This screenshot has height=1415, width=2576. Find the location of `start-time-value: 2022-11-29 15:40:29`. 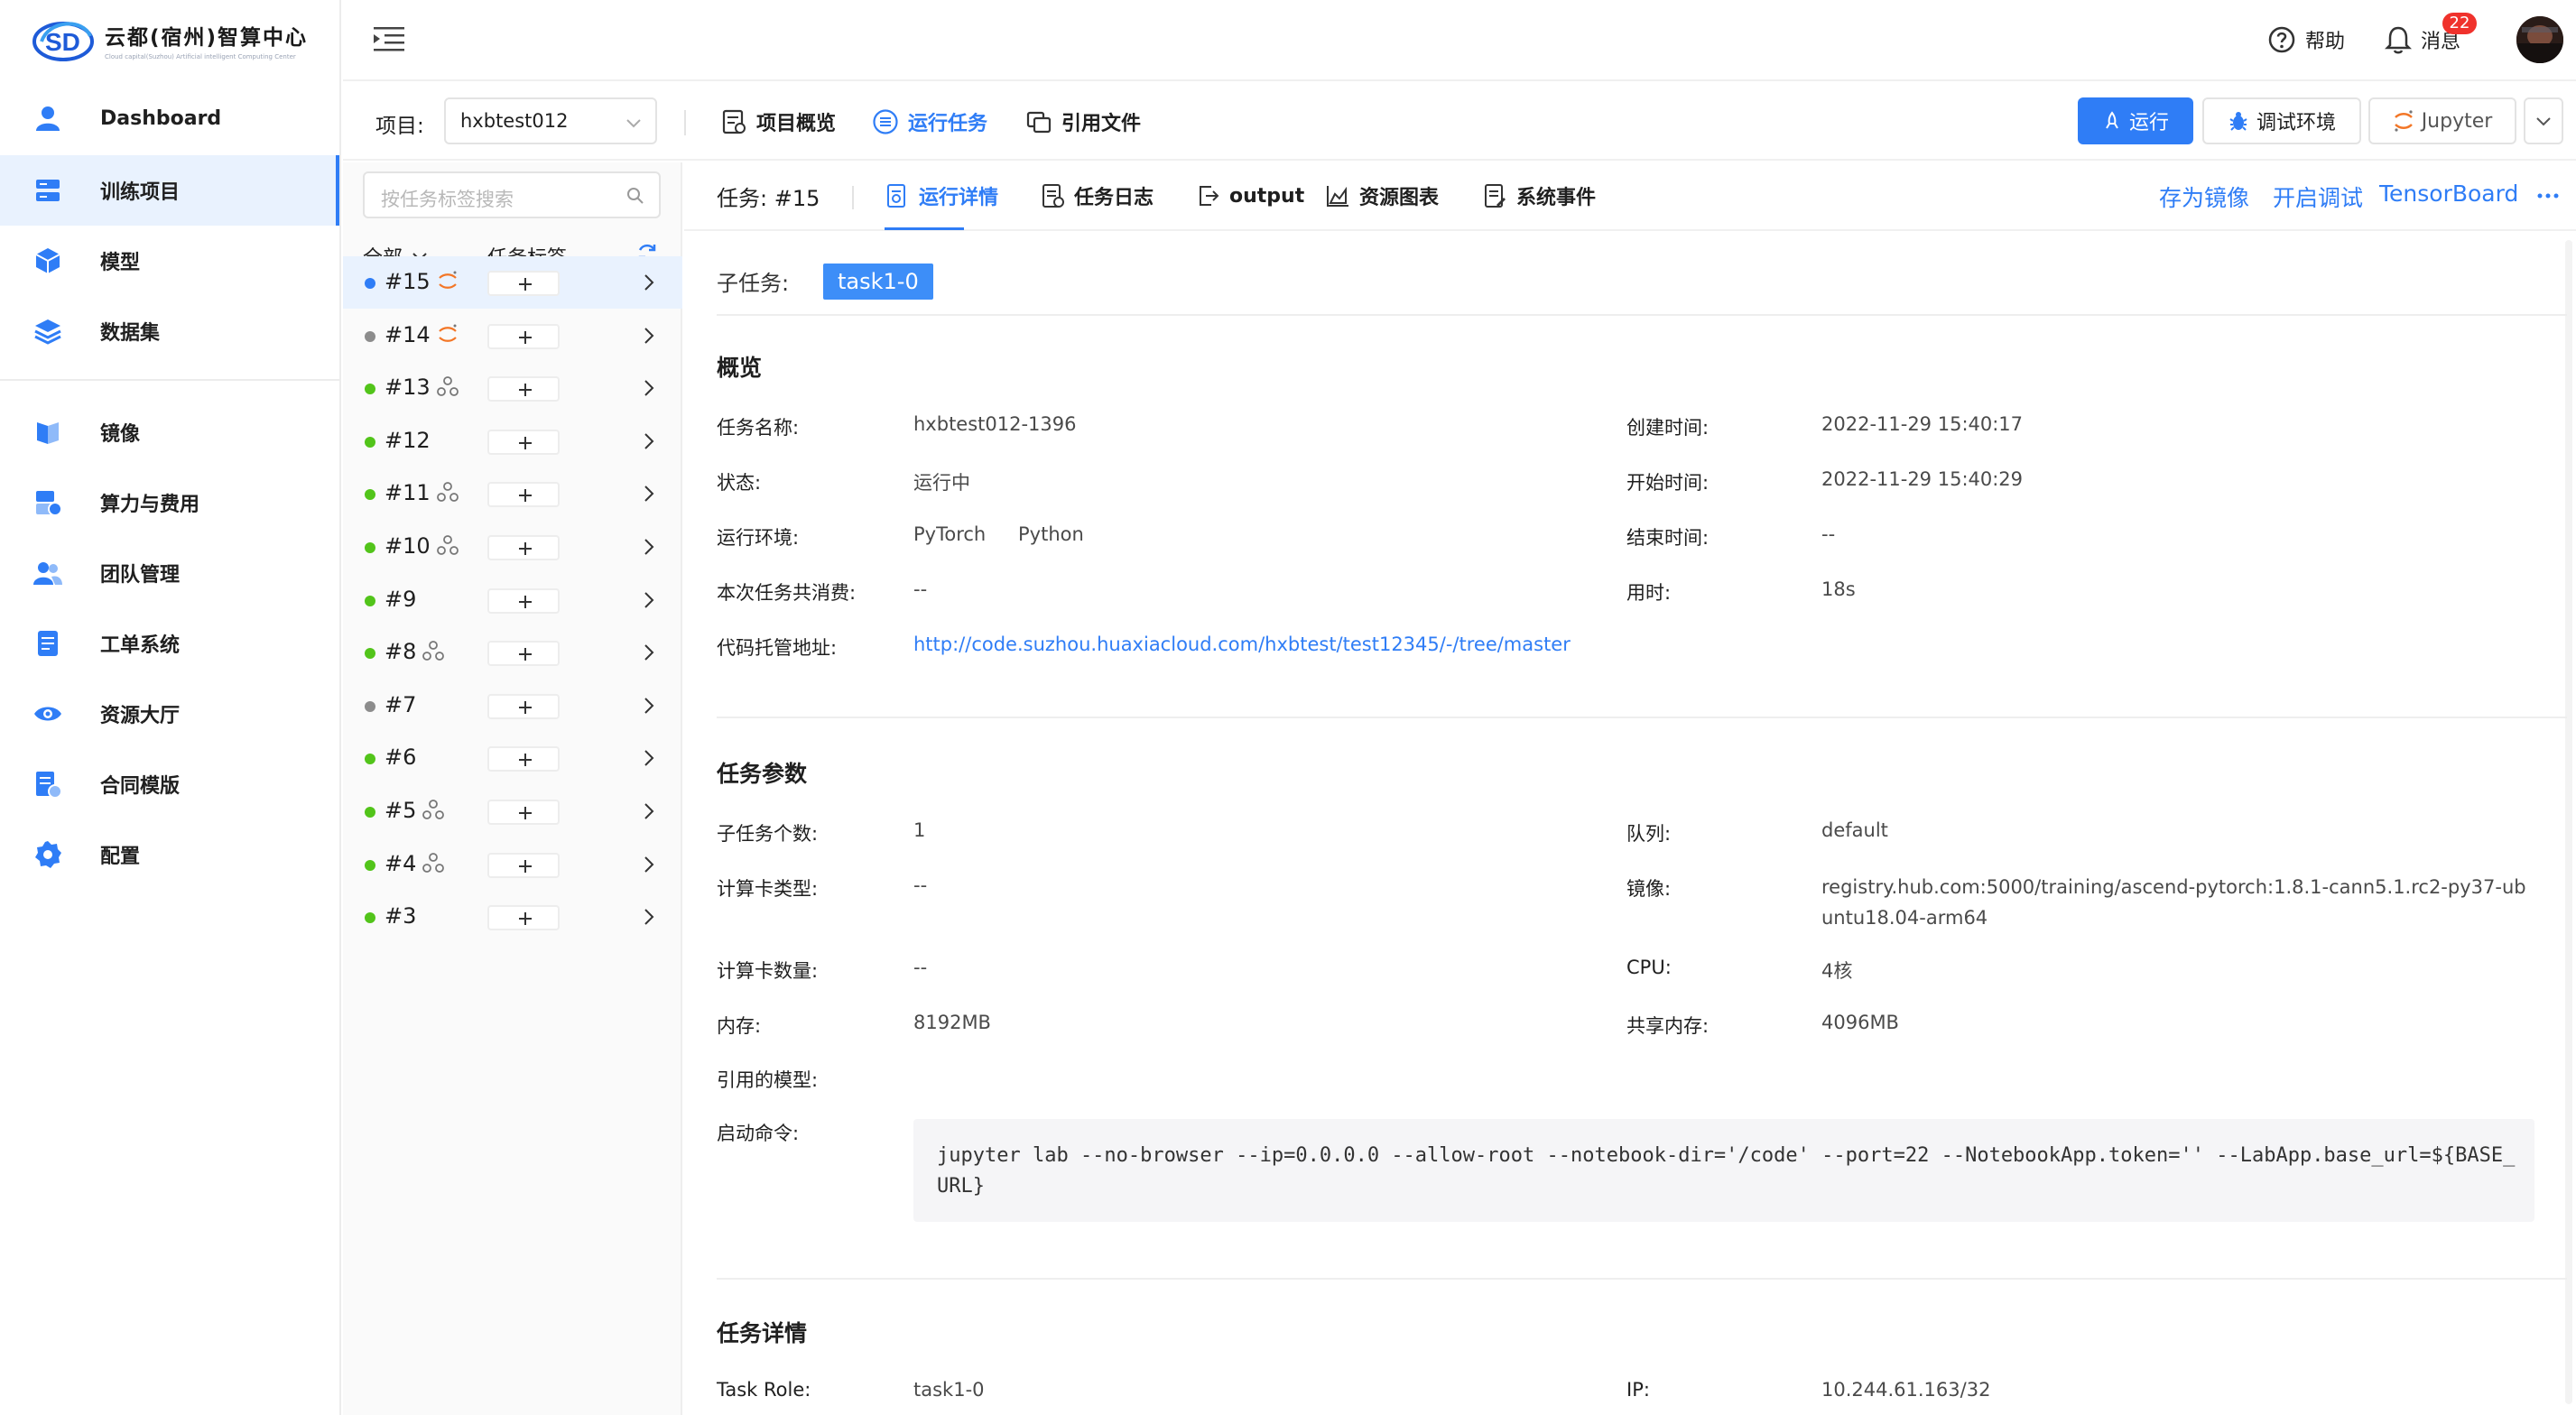

start-time-value: 2022-11-29 15:40:29 is located at coordinates (1923, 479).